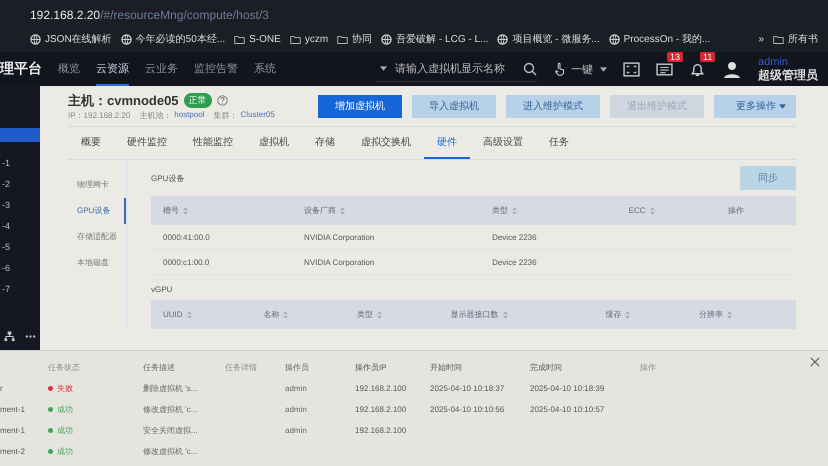 The image size is (828, 466). What do you see at coordinates (97, 263) in the screenshot?
I see `hardware-menu-item: 本地磁盘` at bounding box center [97, 263].